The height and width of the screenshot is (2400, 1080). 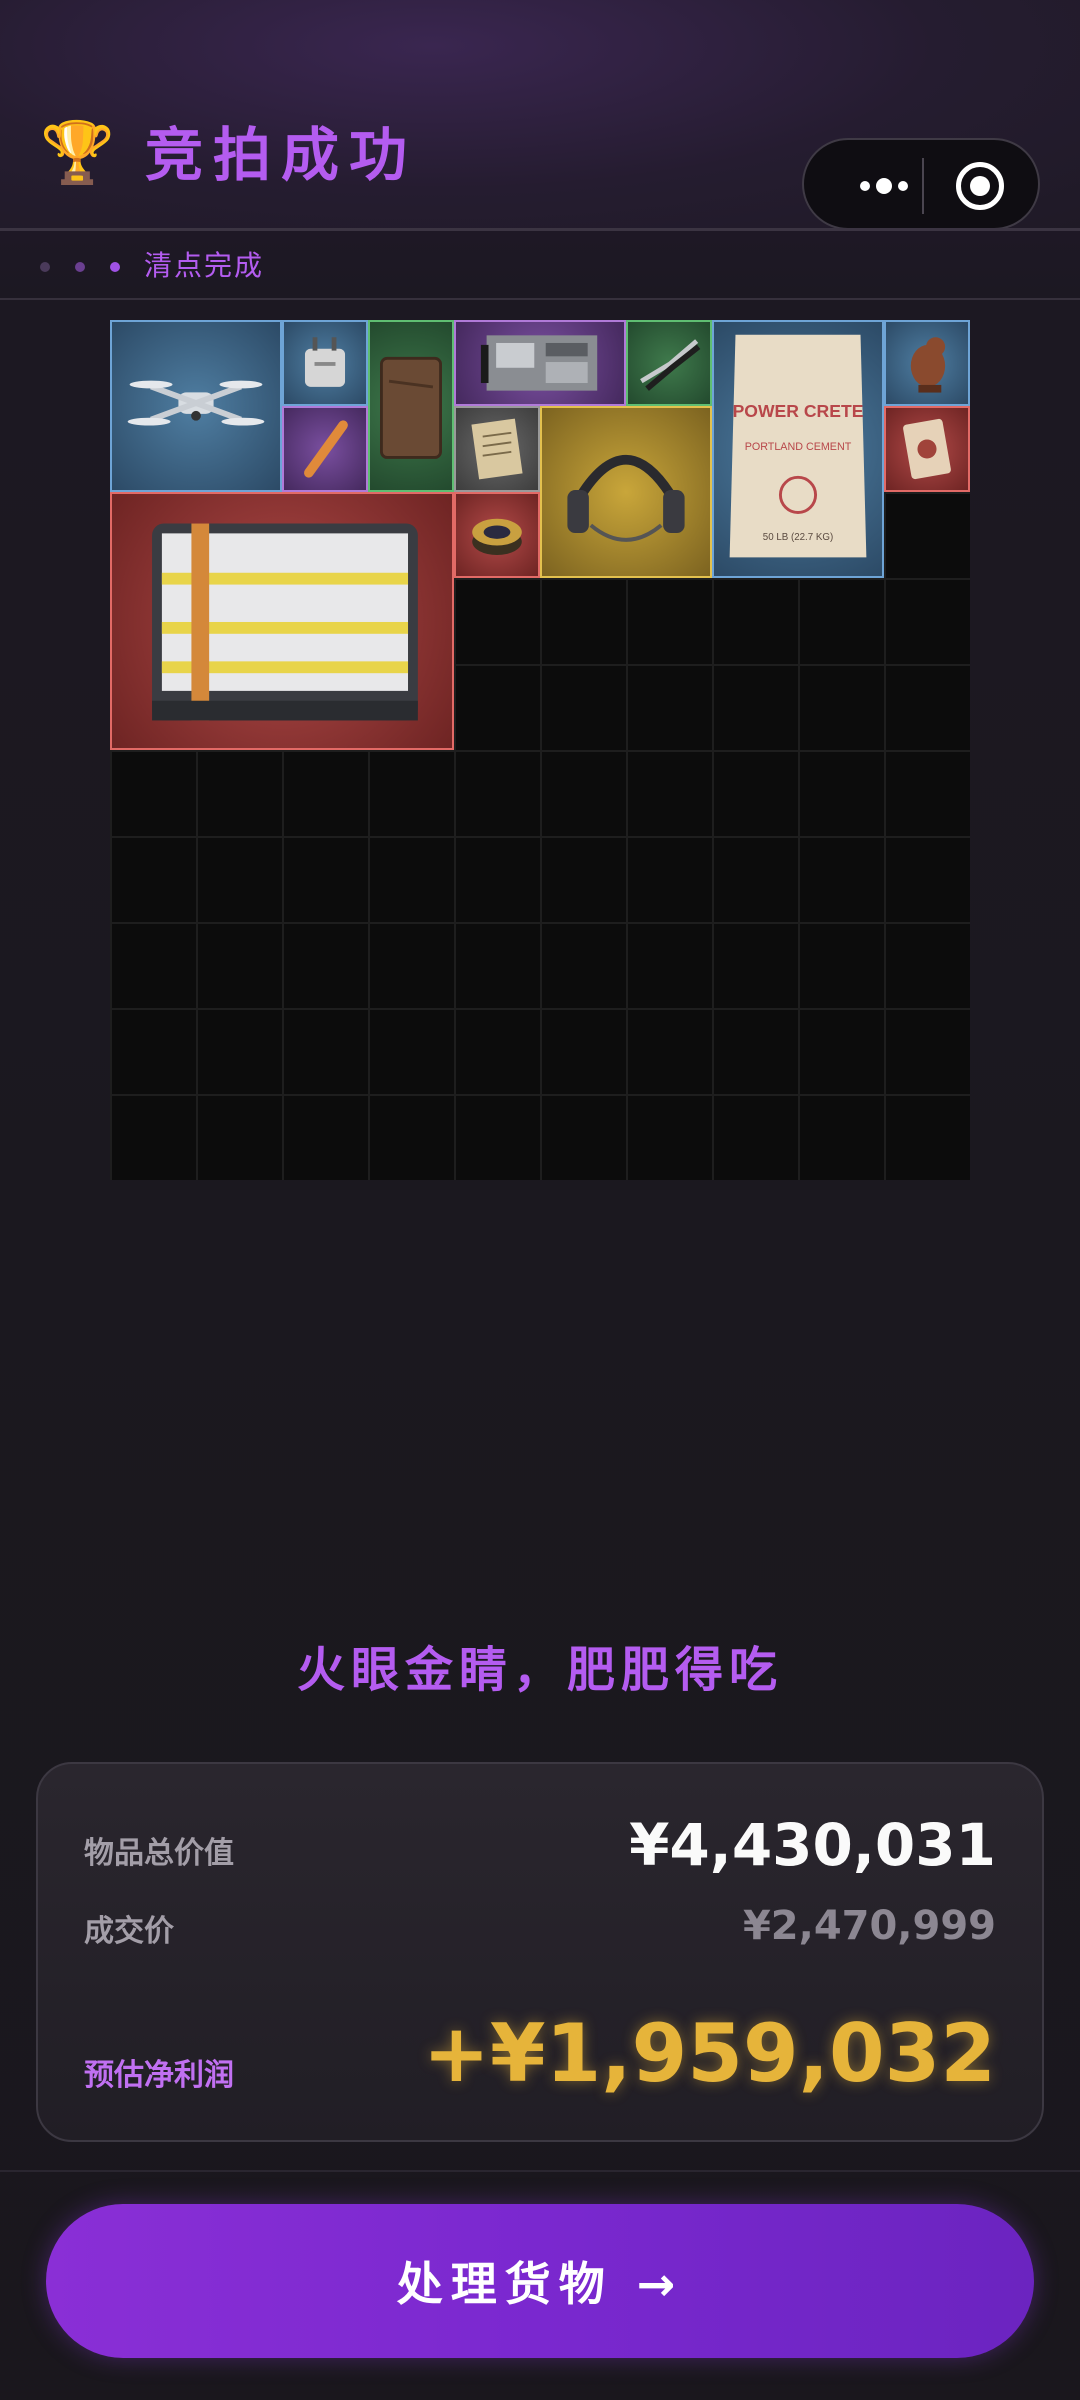 I want to click on trophy-icon: 🏆, so click(x=77, y=153).